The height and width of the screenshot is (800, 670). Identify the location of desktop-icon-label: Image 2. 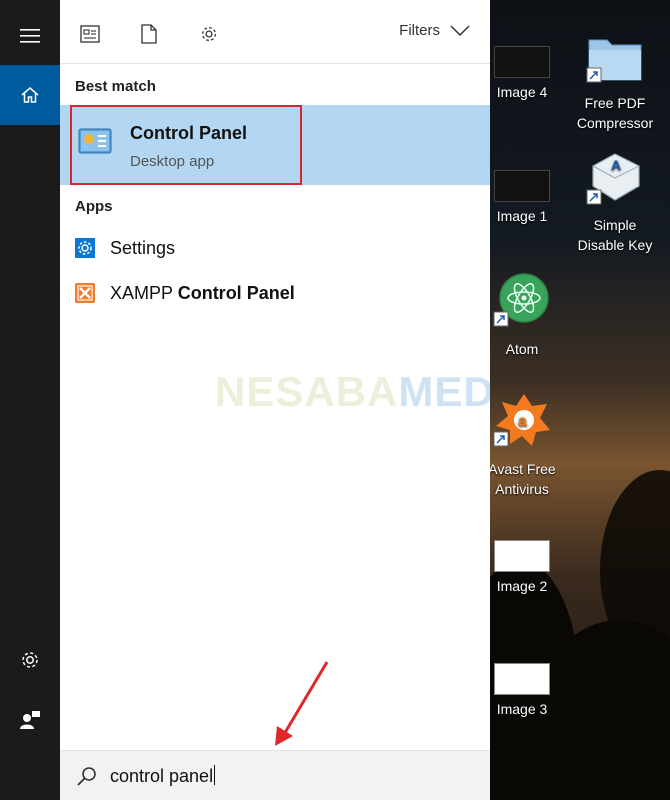
(522, 586).